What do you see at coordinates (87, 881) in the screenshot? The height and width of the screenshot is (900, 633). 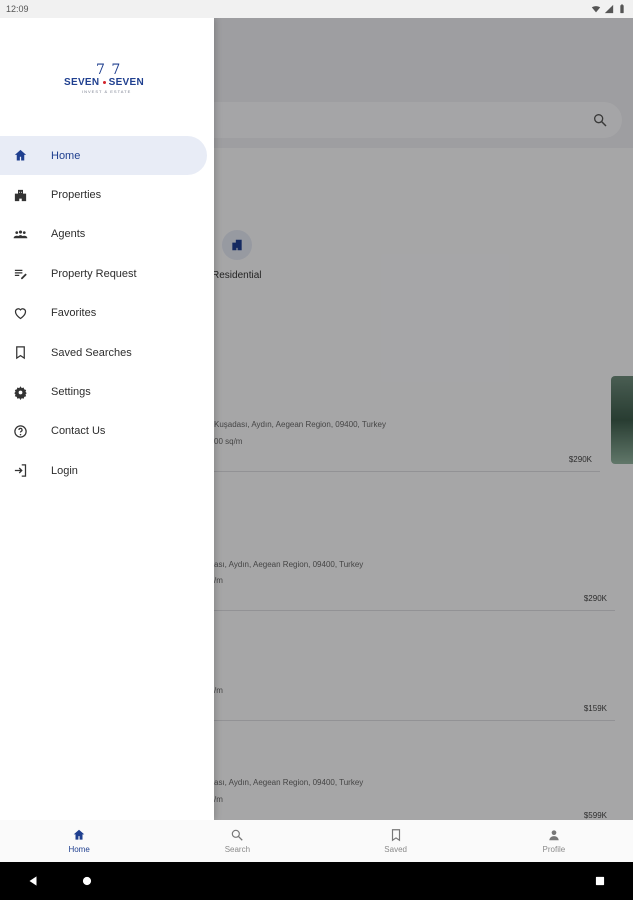 I see `home-circle-icon` at bounding box center [87, 881].